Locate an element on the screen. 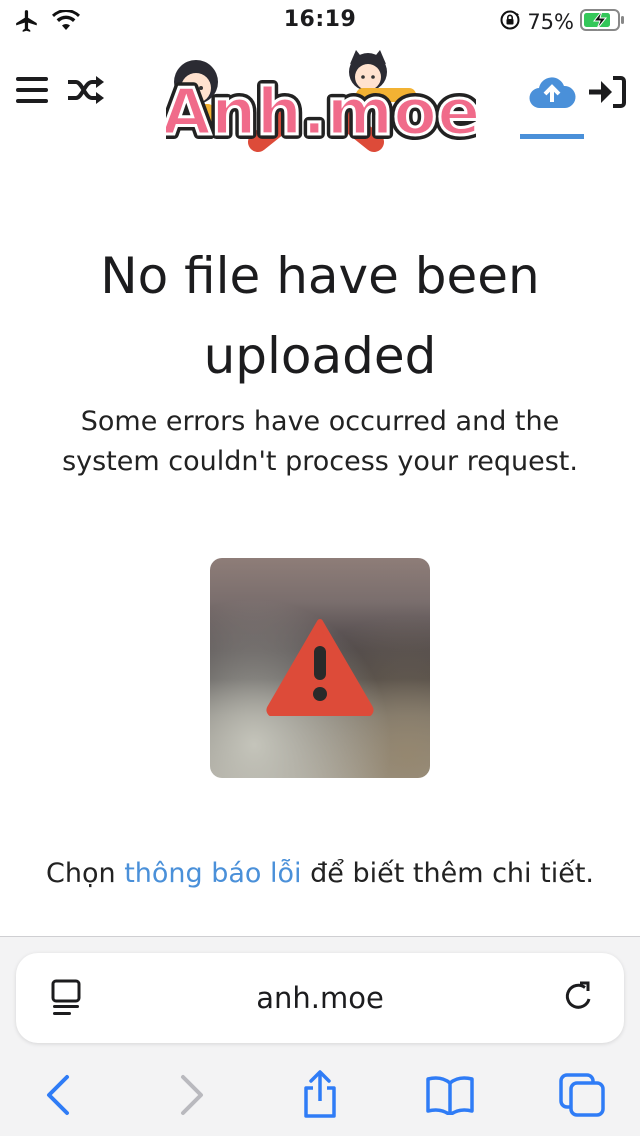 The image size is (640, 1136). back-icon is located at coordinates (58, 1095).